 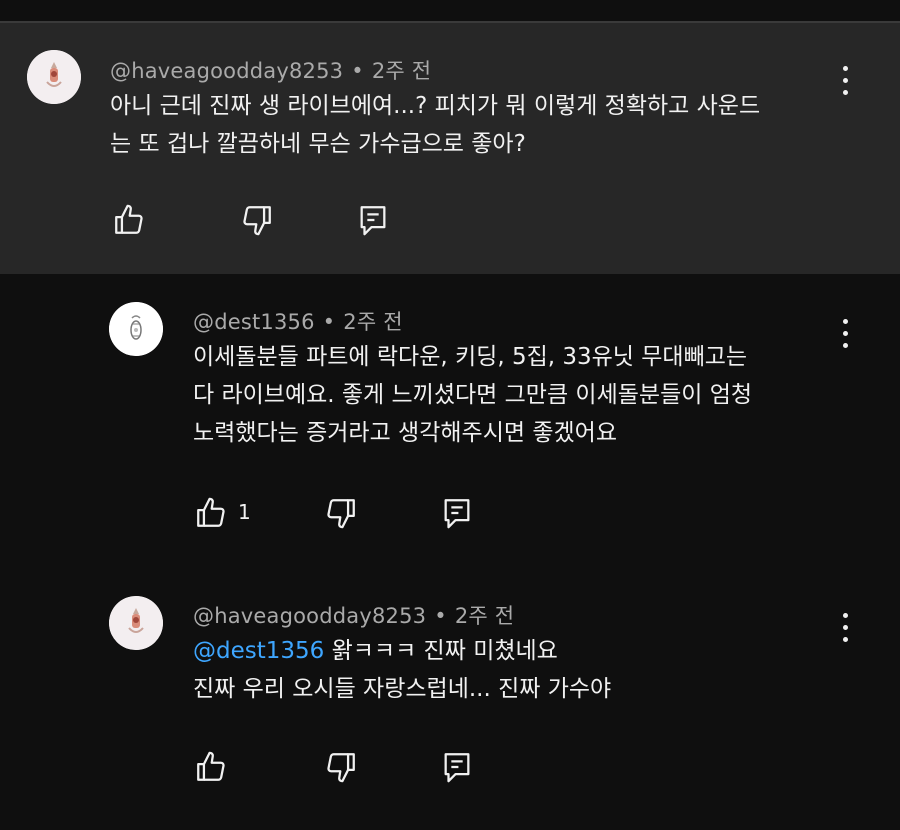 What do you see at coordinates (402, 689) in the screenshot?
I see `comment-line: 진짜 우리 오시들 자랑스럽네... 진짜 가수야` at bounding box center [402, 689].